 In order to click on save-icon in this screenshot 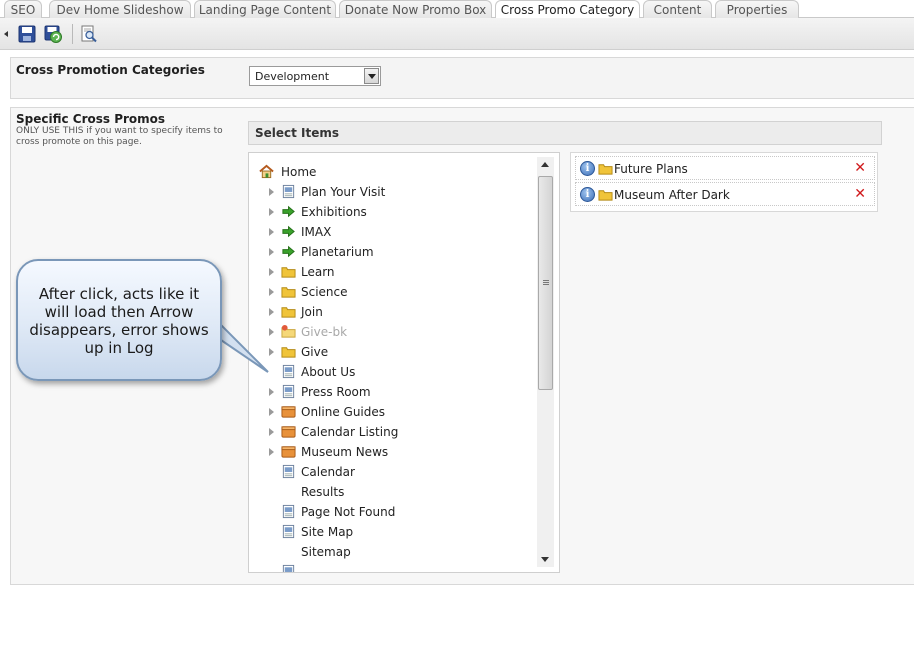, I will do `click(27, 34)`.